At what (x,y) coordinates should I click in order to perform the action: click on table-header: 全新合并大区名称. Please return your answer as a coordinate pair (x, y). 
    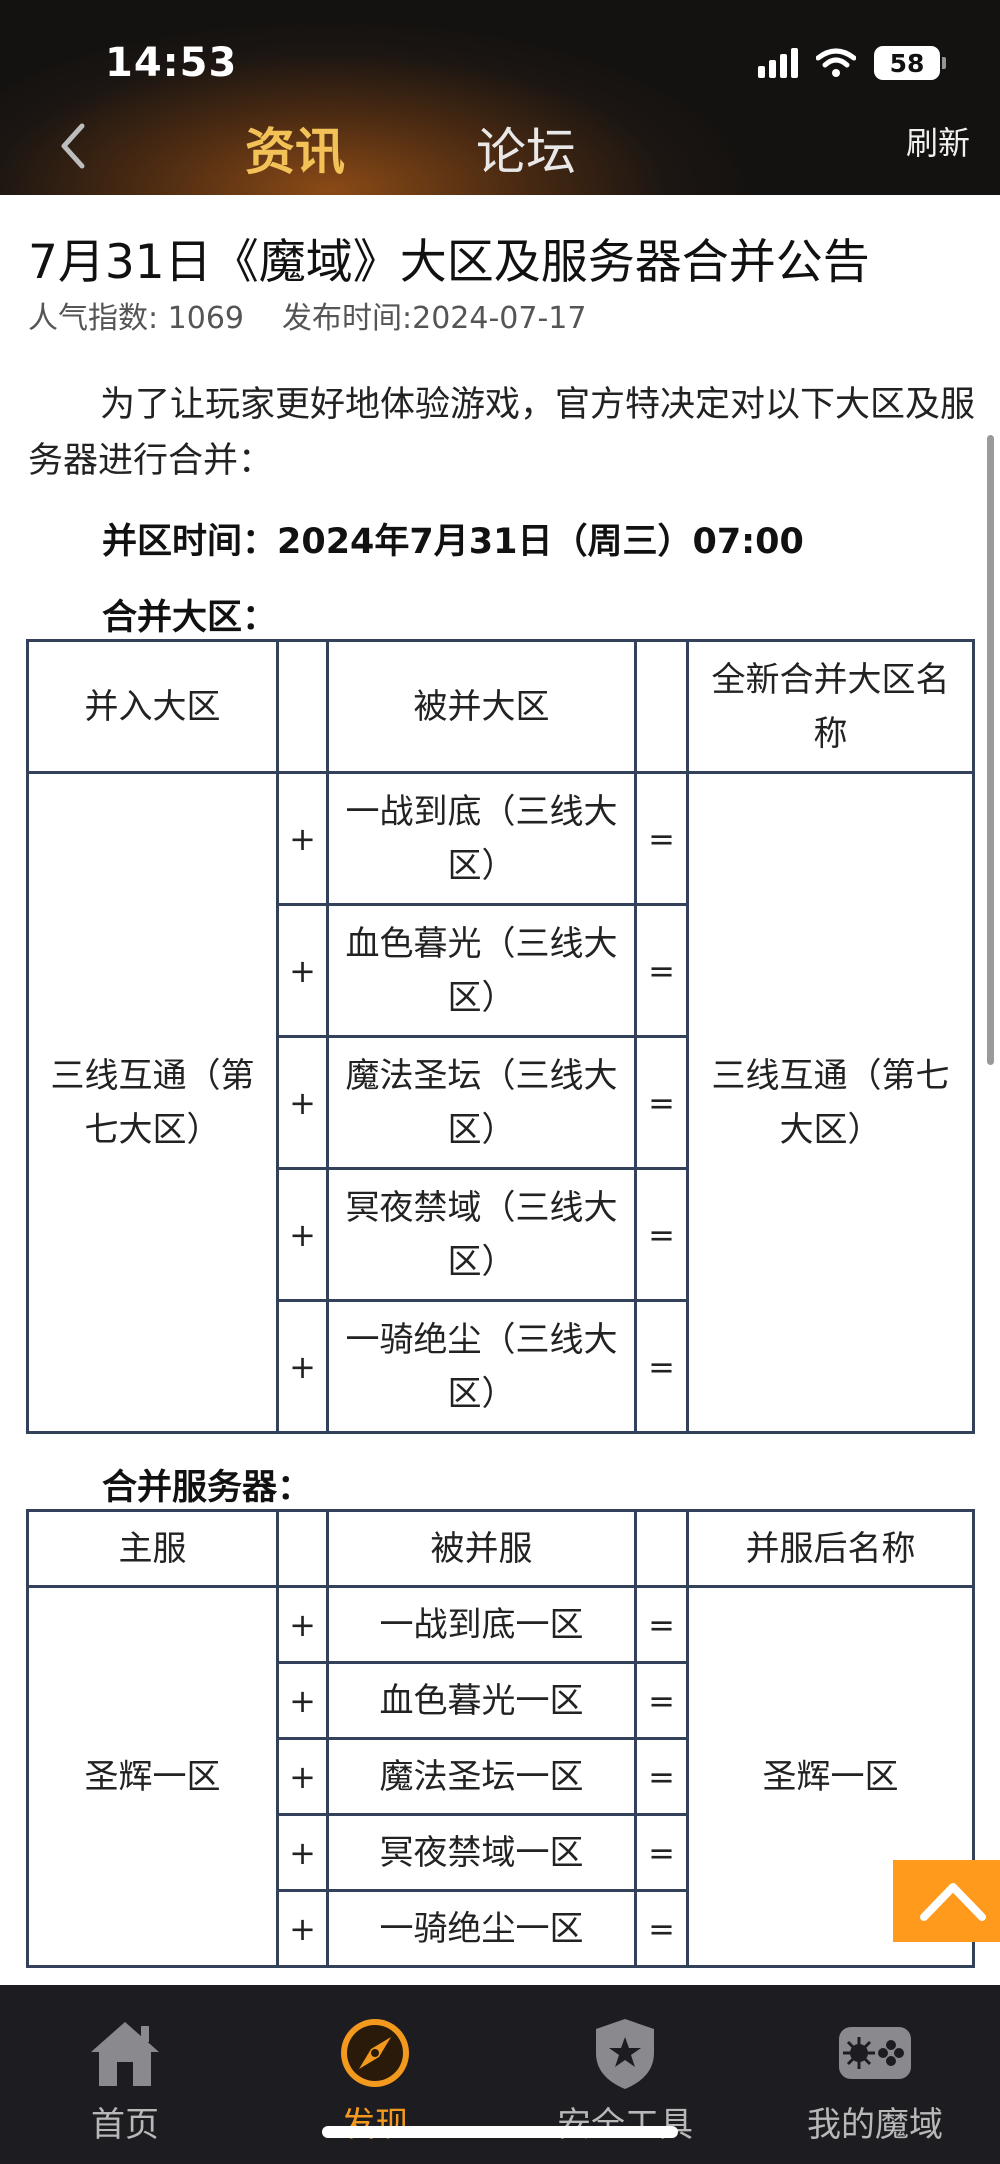
    Looking at the image, I should click on (830, 706).